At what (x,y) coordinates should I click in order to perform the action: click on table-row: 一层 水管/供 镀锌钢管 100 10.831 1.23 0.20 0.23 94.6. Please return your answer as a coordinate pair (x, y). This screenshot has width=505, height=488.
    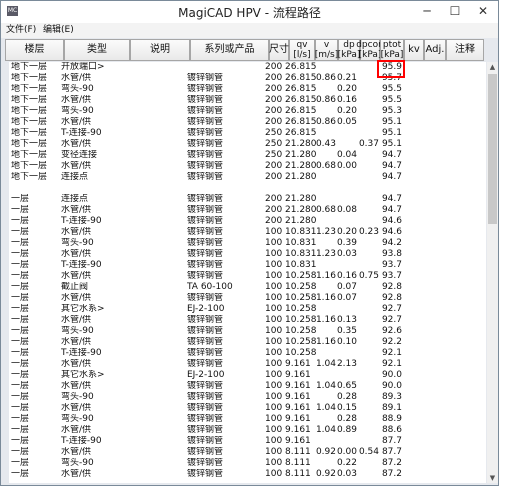
    Looking at the image, I should click on (247, 232).